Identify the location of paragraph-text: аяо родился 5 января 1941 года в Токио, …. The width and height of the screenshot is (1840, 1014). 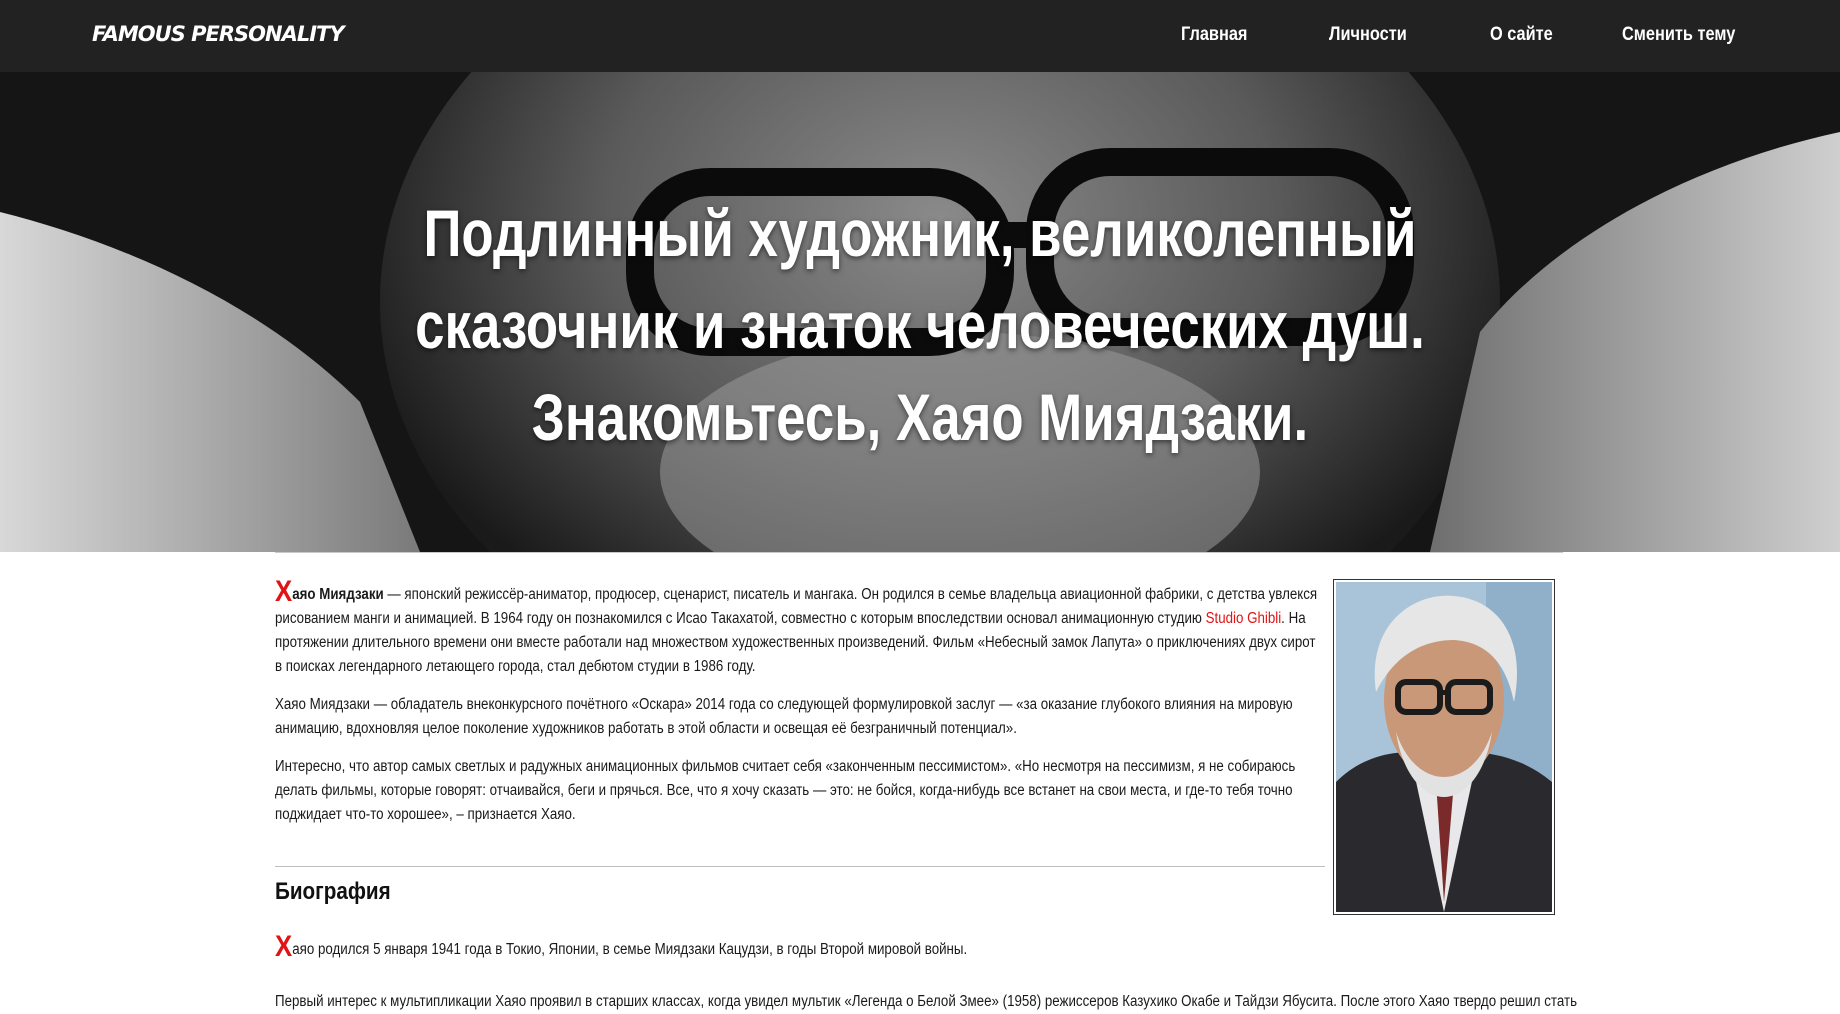
(630, 949).